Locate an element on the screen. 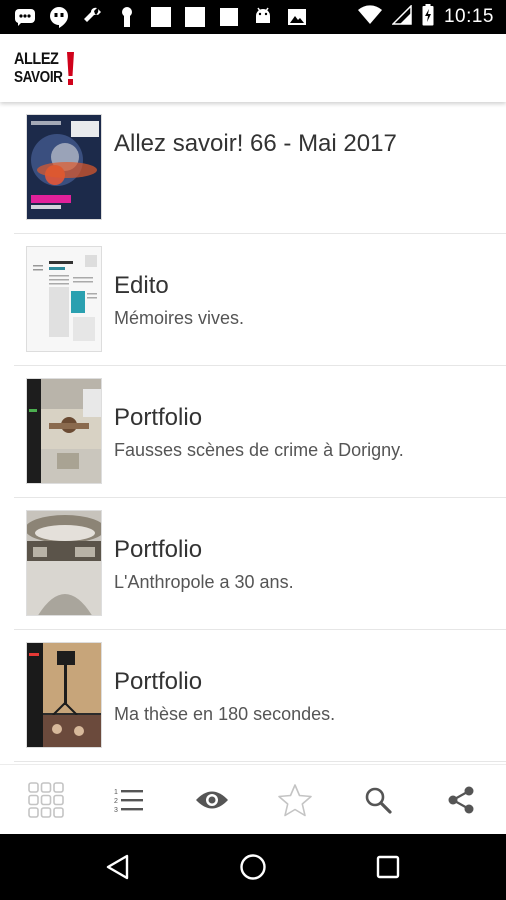 Image resolution: width=506 pixels, height=900 pixels. share-button is located at coordinates (461, 800).